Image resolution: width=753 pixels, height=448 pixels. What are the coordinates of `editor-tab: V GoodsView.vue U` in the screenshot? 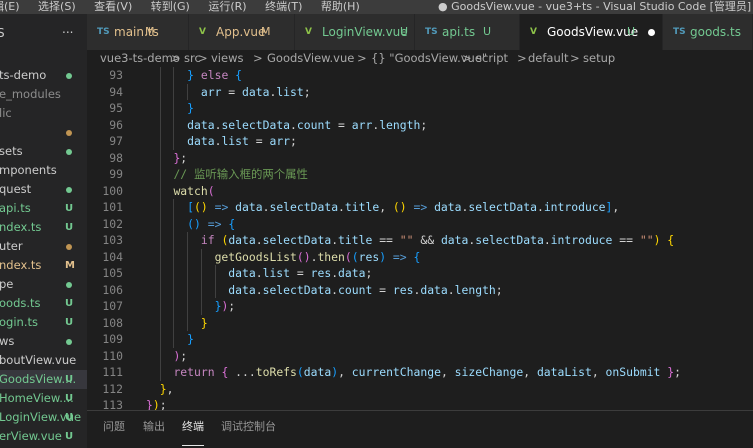 It's located at (591, 32).